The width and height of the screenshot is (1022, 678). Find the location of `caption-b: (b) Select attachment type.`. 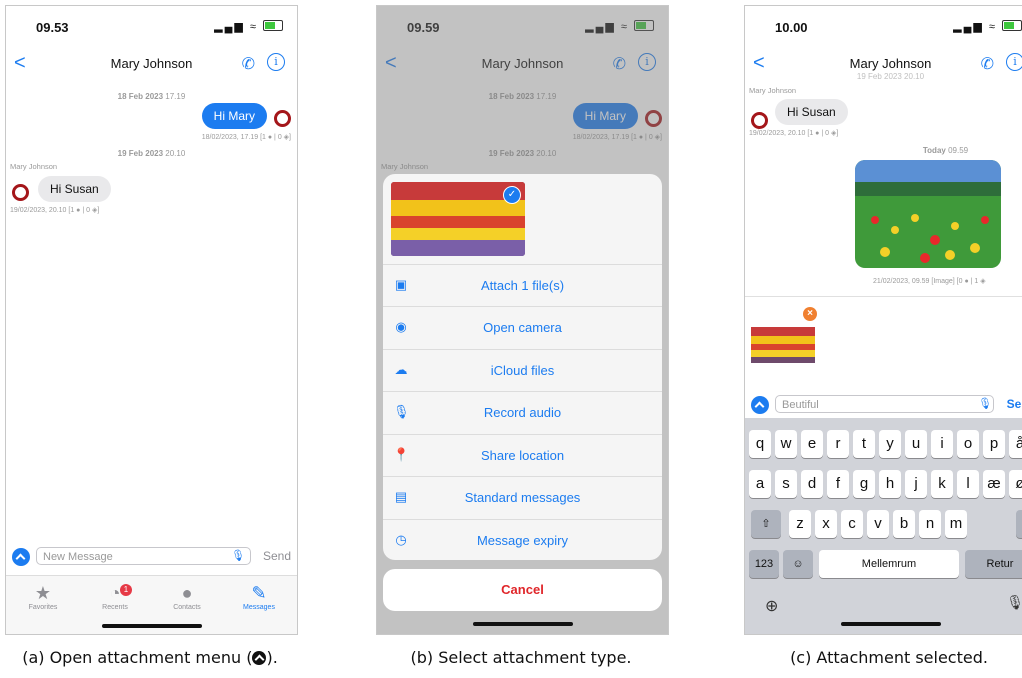

caption-b: (b) Select attachment type. is located at coordinates (521, 657).